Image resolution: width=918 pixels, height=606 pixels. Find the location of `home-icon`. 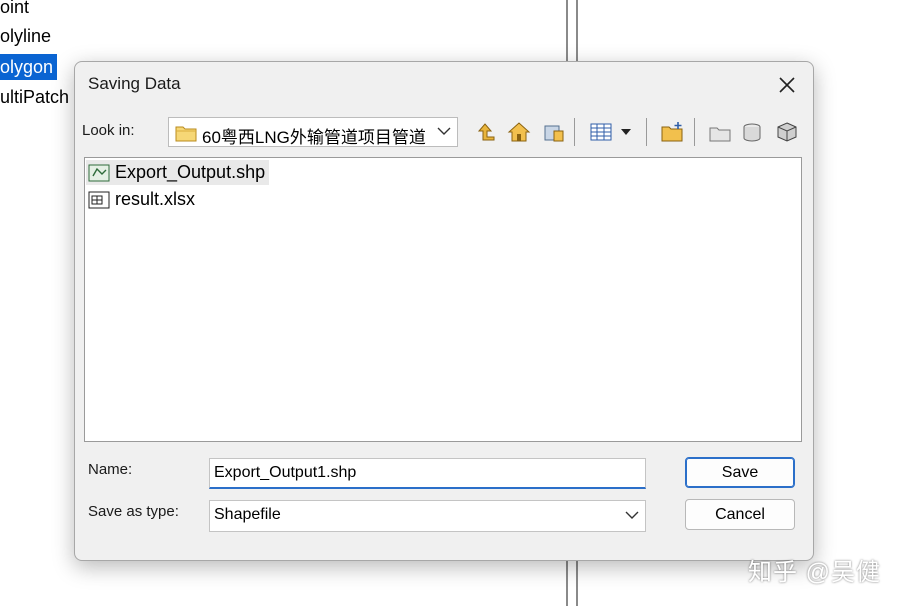

home-icon is located at coordinates (519, 132).